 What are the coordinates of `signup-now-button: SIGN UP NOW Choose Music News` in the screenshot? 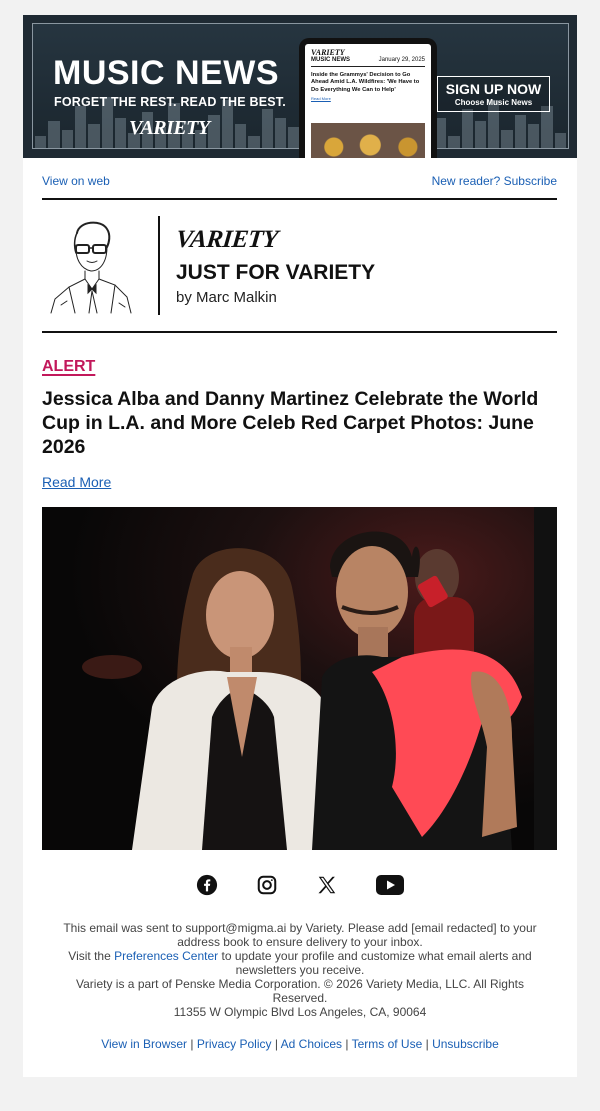 It's located at (493, 94).